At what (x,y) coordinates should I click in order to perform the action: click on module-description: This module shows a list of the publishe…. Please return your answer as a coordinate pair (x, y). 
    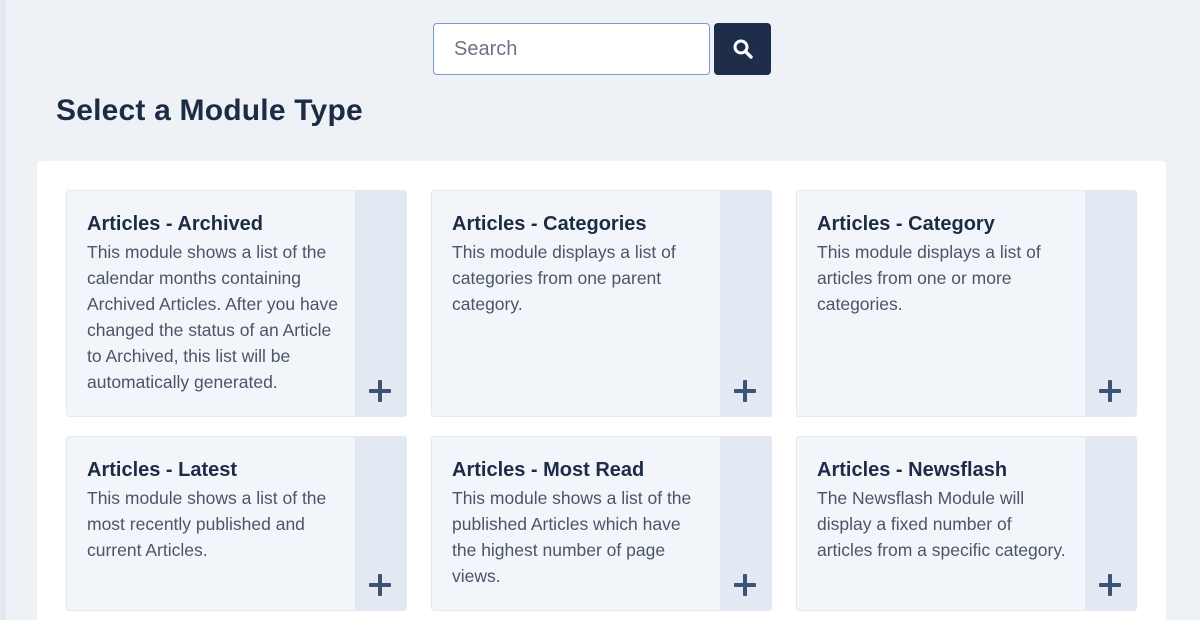
    Looking at the image, I should click on (572, 537).